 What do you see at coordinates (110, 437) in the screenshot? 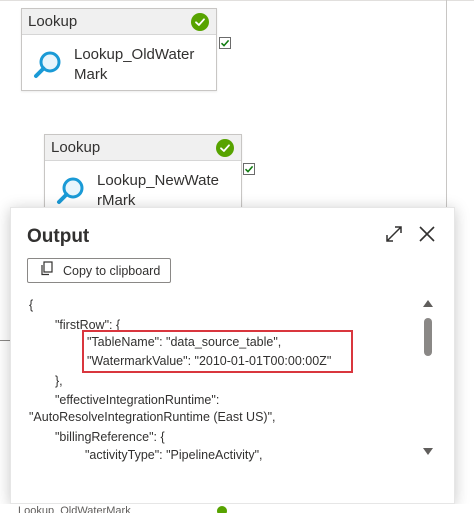
I see `json-line: "billingReference": {` at bounding box center [110, 437].